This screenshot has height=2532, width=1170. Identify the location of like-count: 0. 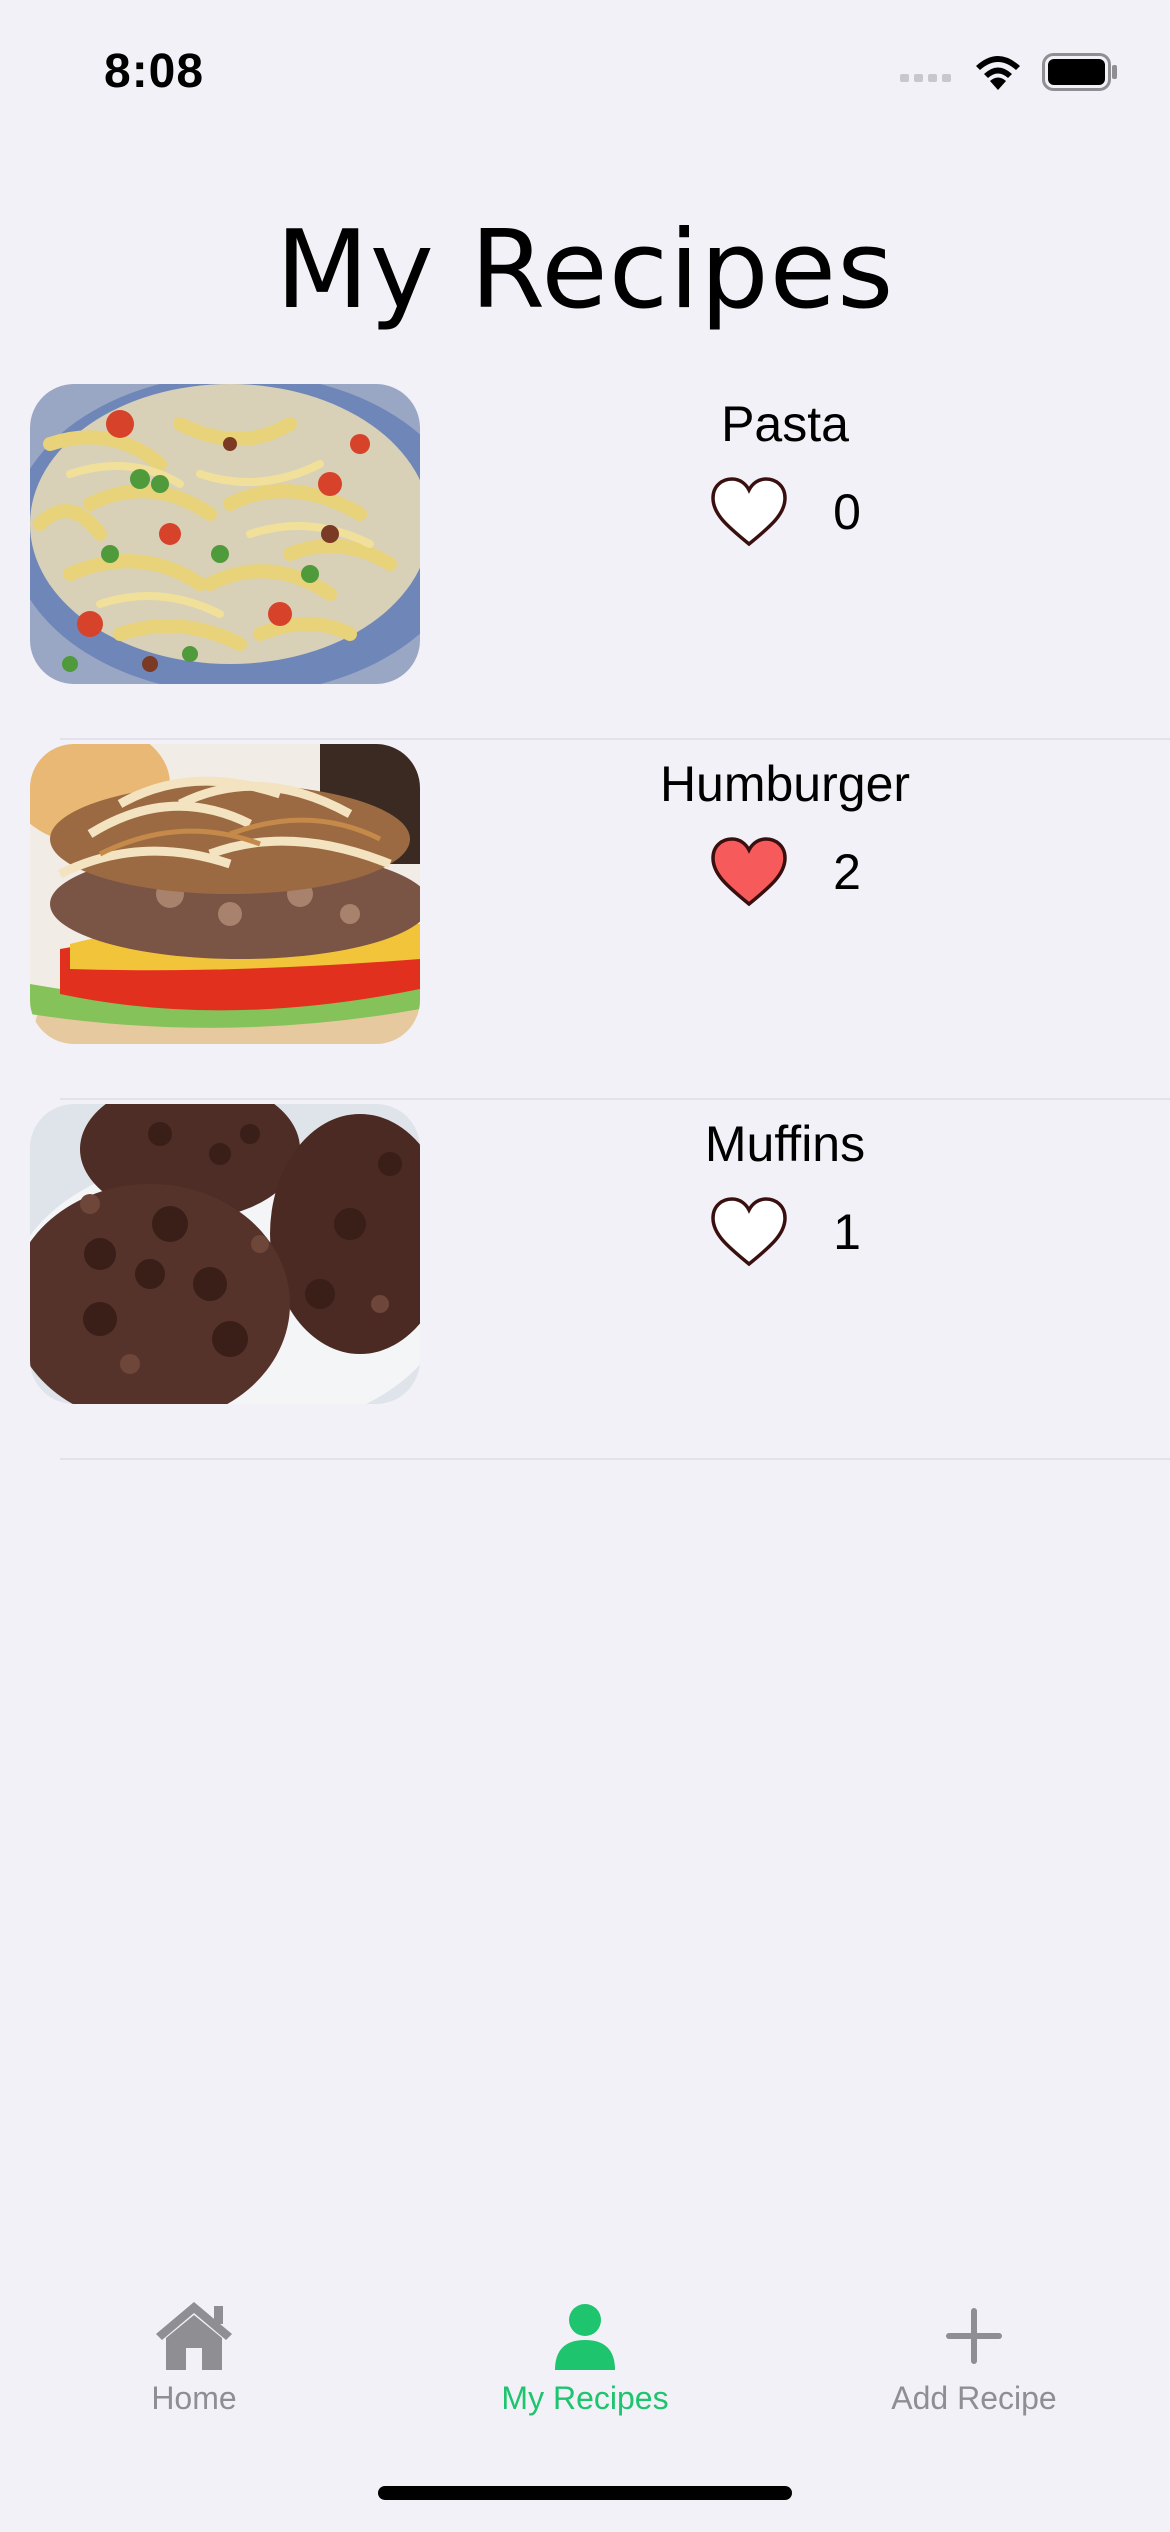
(847, 512).